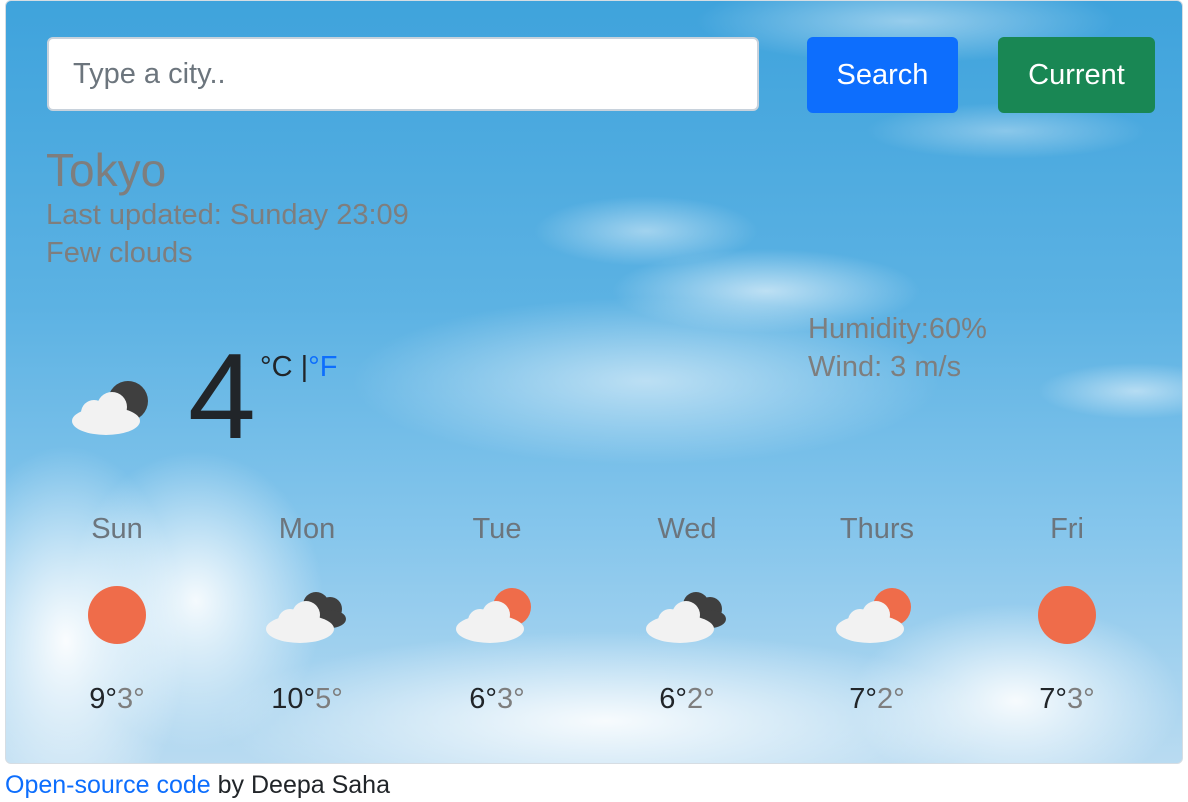 This screenshot has width=1188, height=802. Describe the element at coordinates (110, 408) in the screenshot. I see `few-clouds-night-icon` at that location.